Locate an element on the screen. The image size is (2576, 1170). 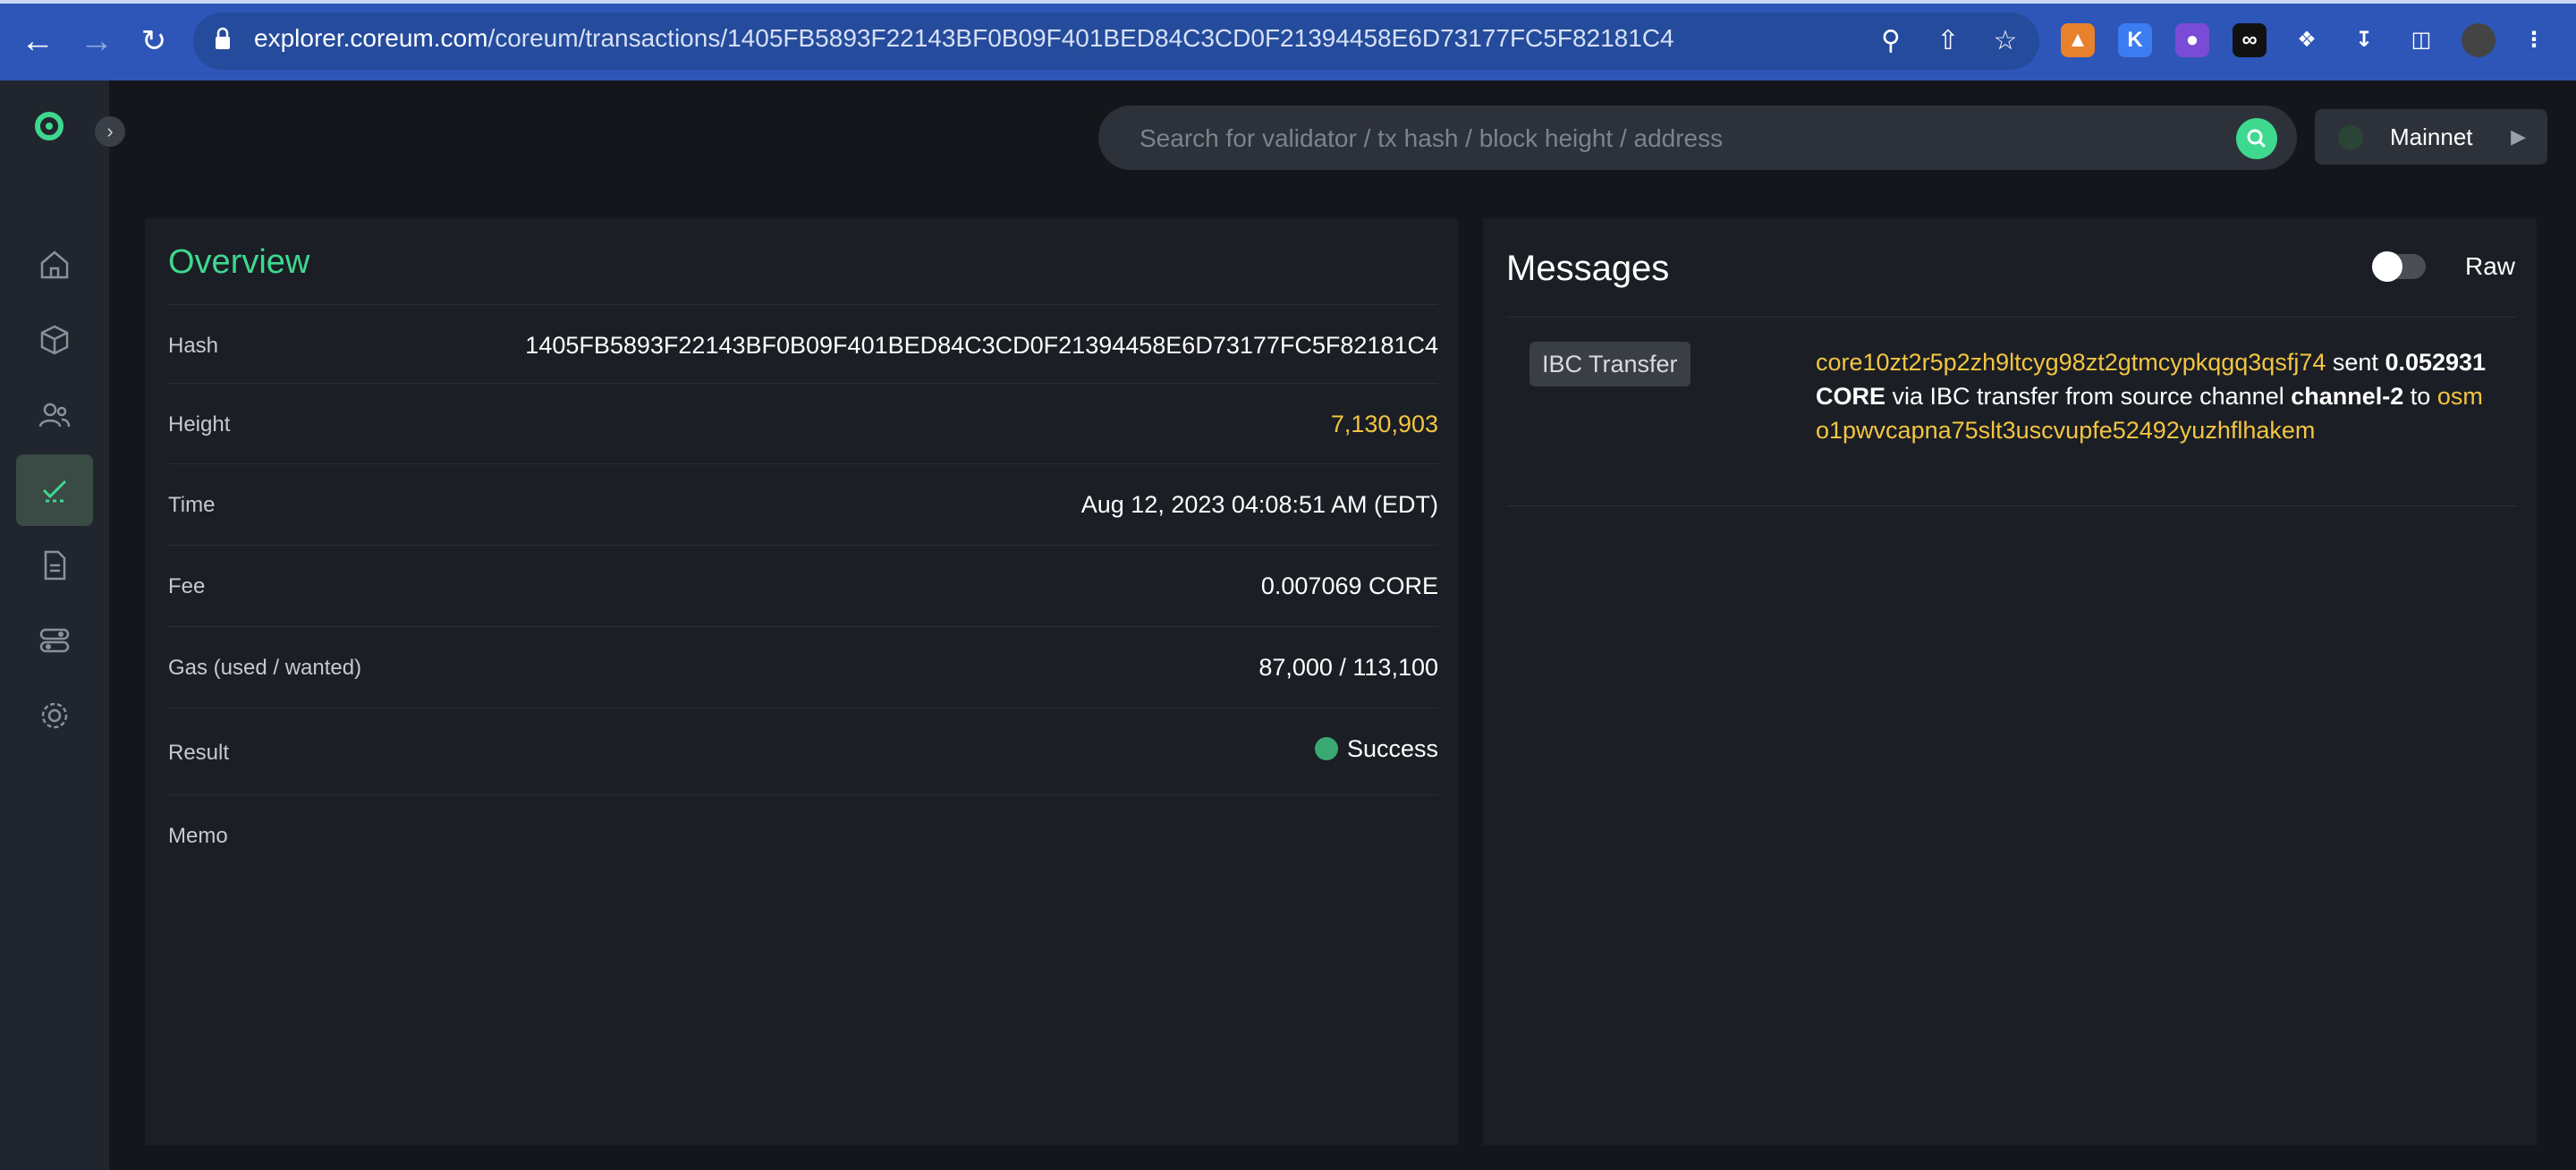
result-value: Success is located at coordinates (1376, 749).